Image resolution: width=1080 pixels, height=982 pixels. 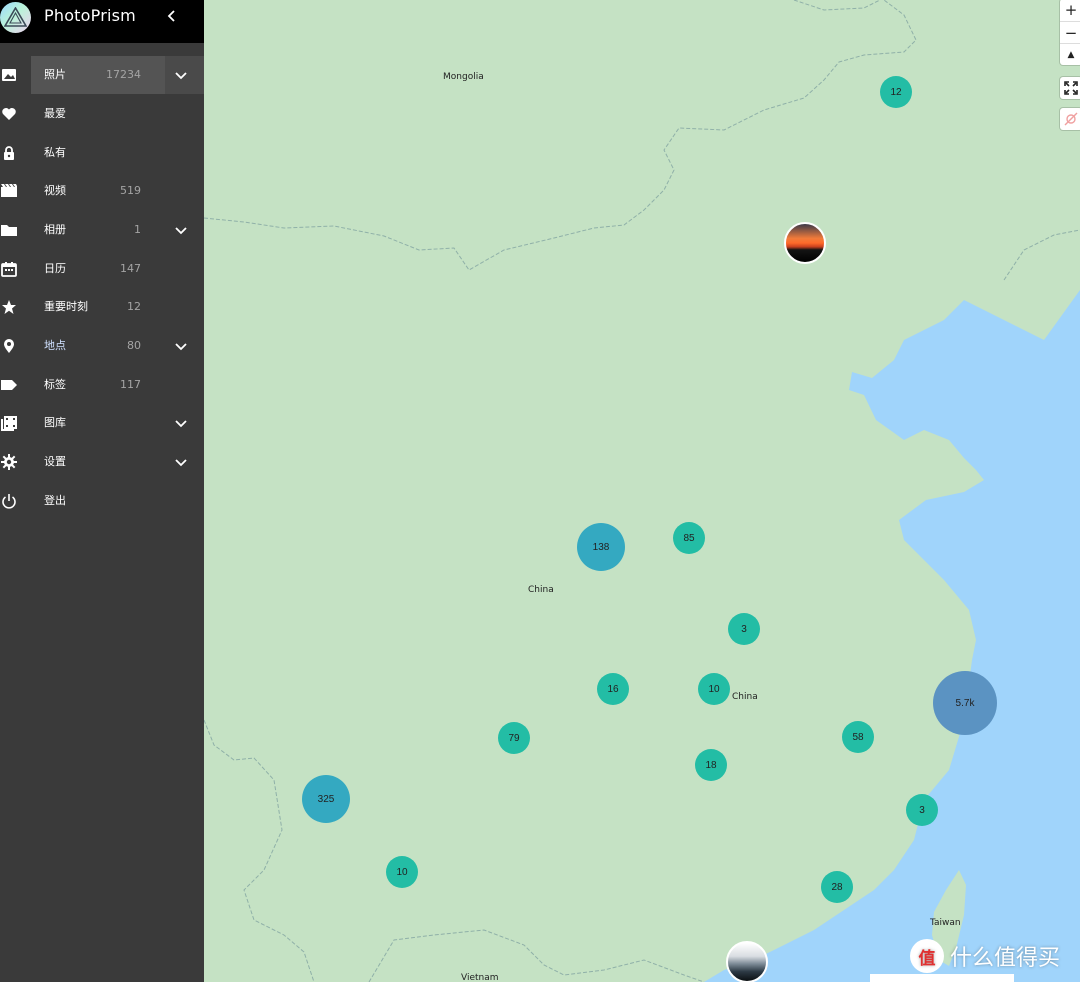 What do you see at coordinates (945, 923) in the screenshot?
I see `map-label-taiwan: Taiwan` at bounding box center [945, 923].